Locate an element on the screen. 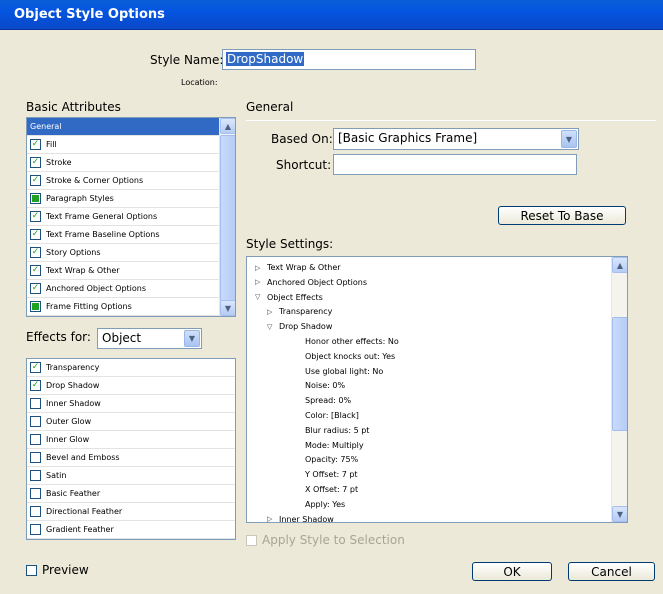 The width and height of the screenshot is (663, 594). tree-row: Color: [Black] is located at coordinates (332, 415).